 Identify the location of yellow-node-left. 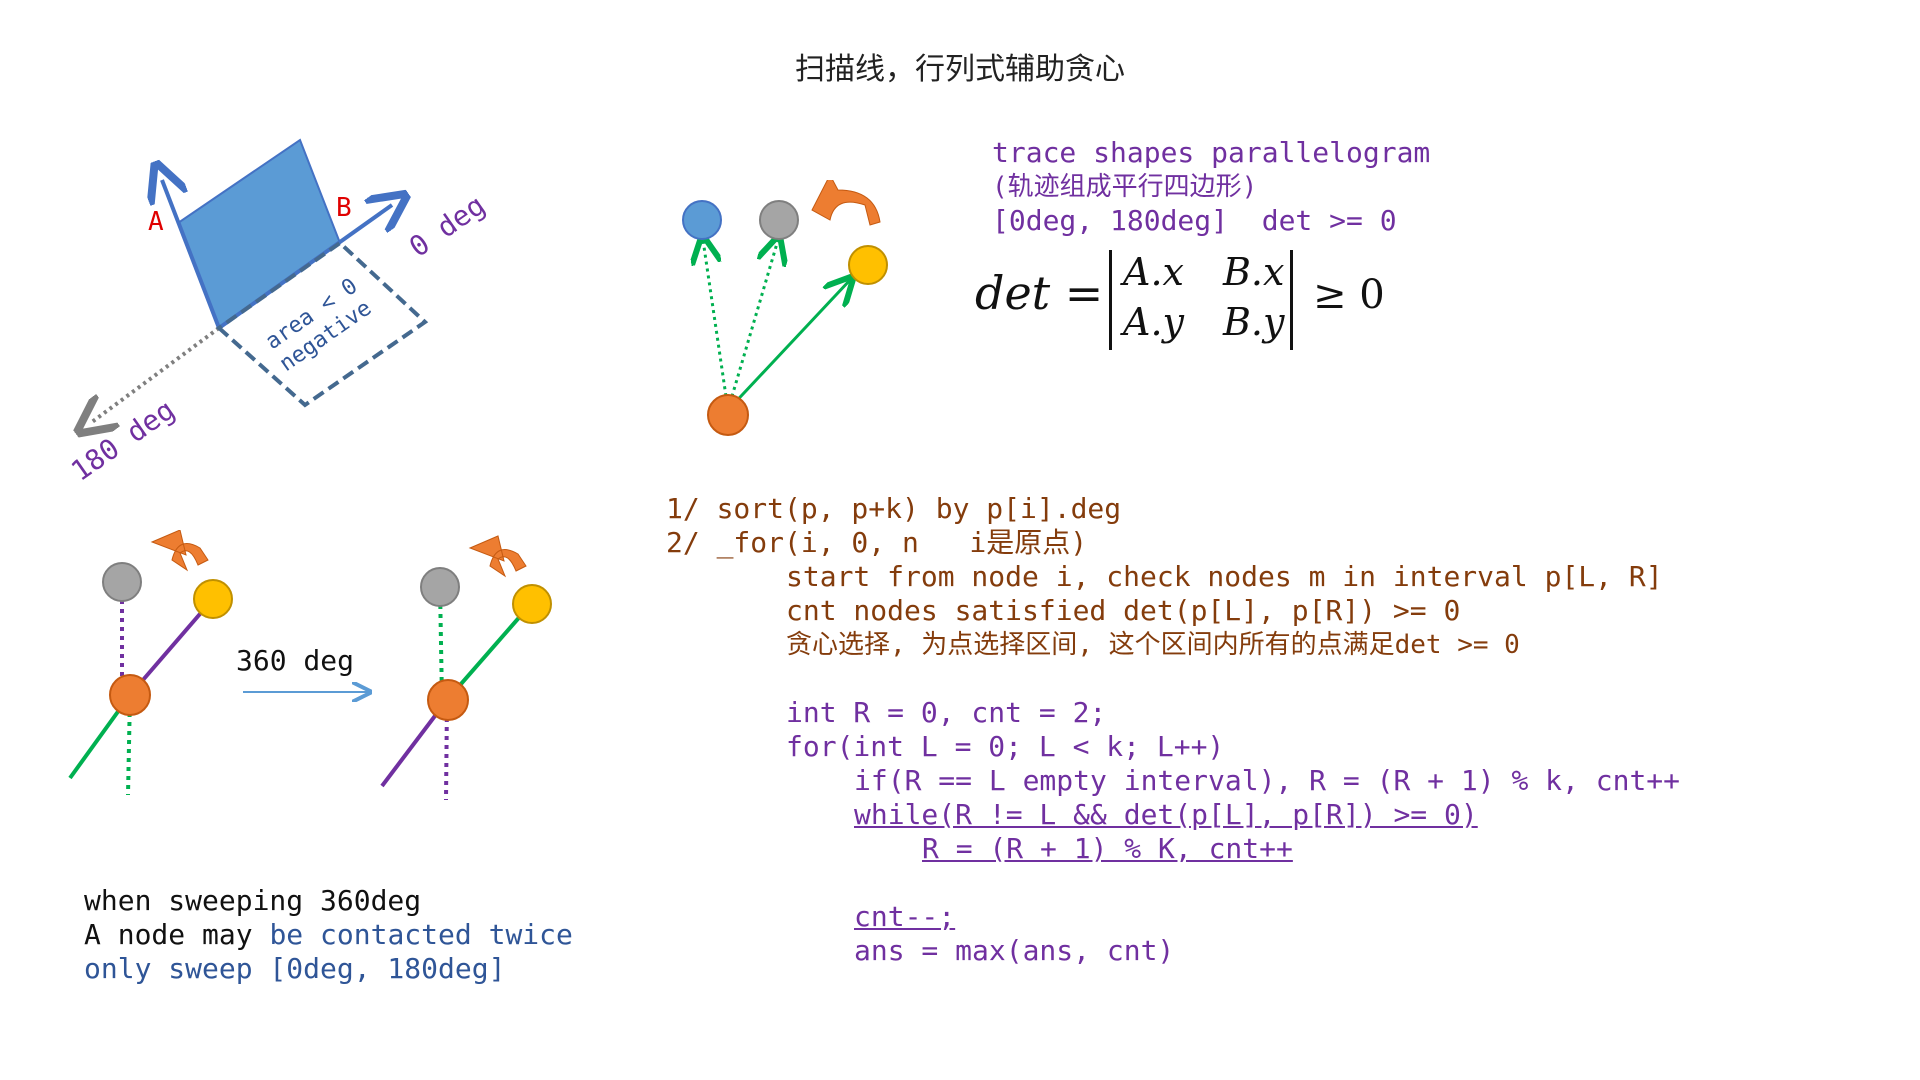
(213, 599).